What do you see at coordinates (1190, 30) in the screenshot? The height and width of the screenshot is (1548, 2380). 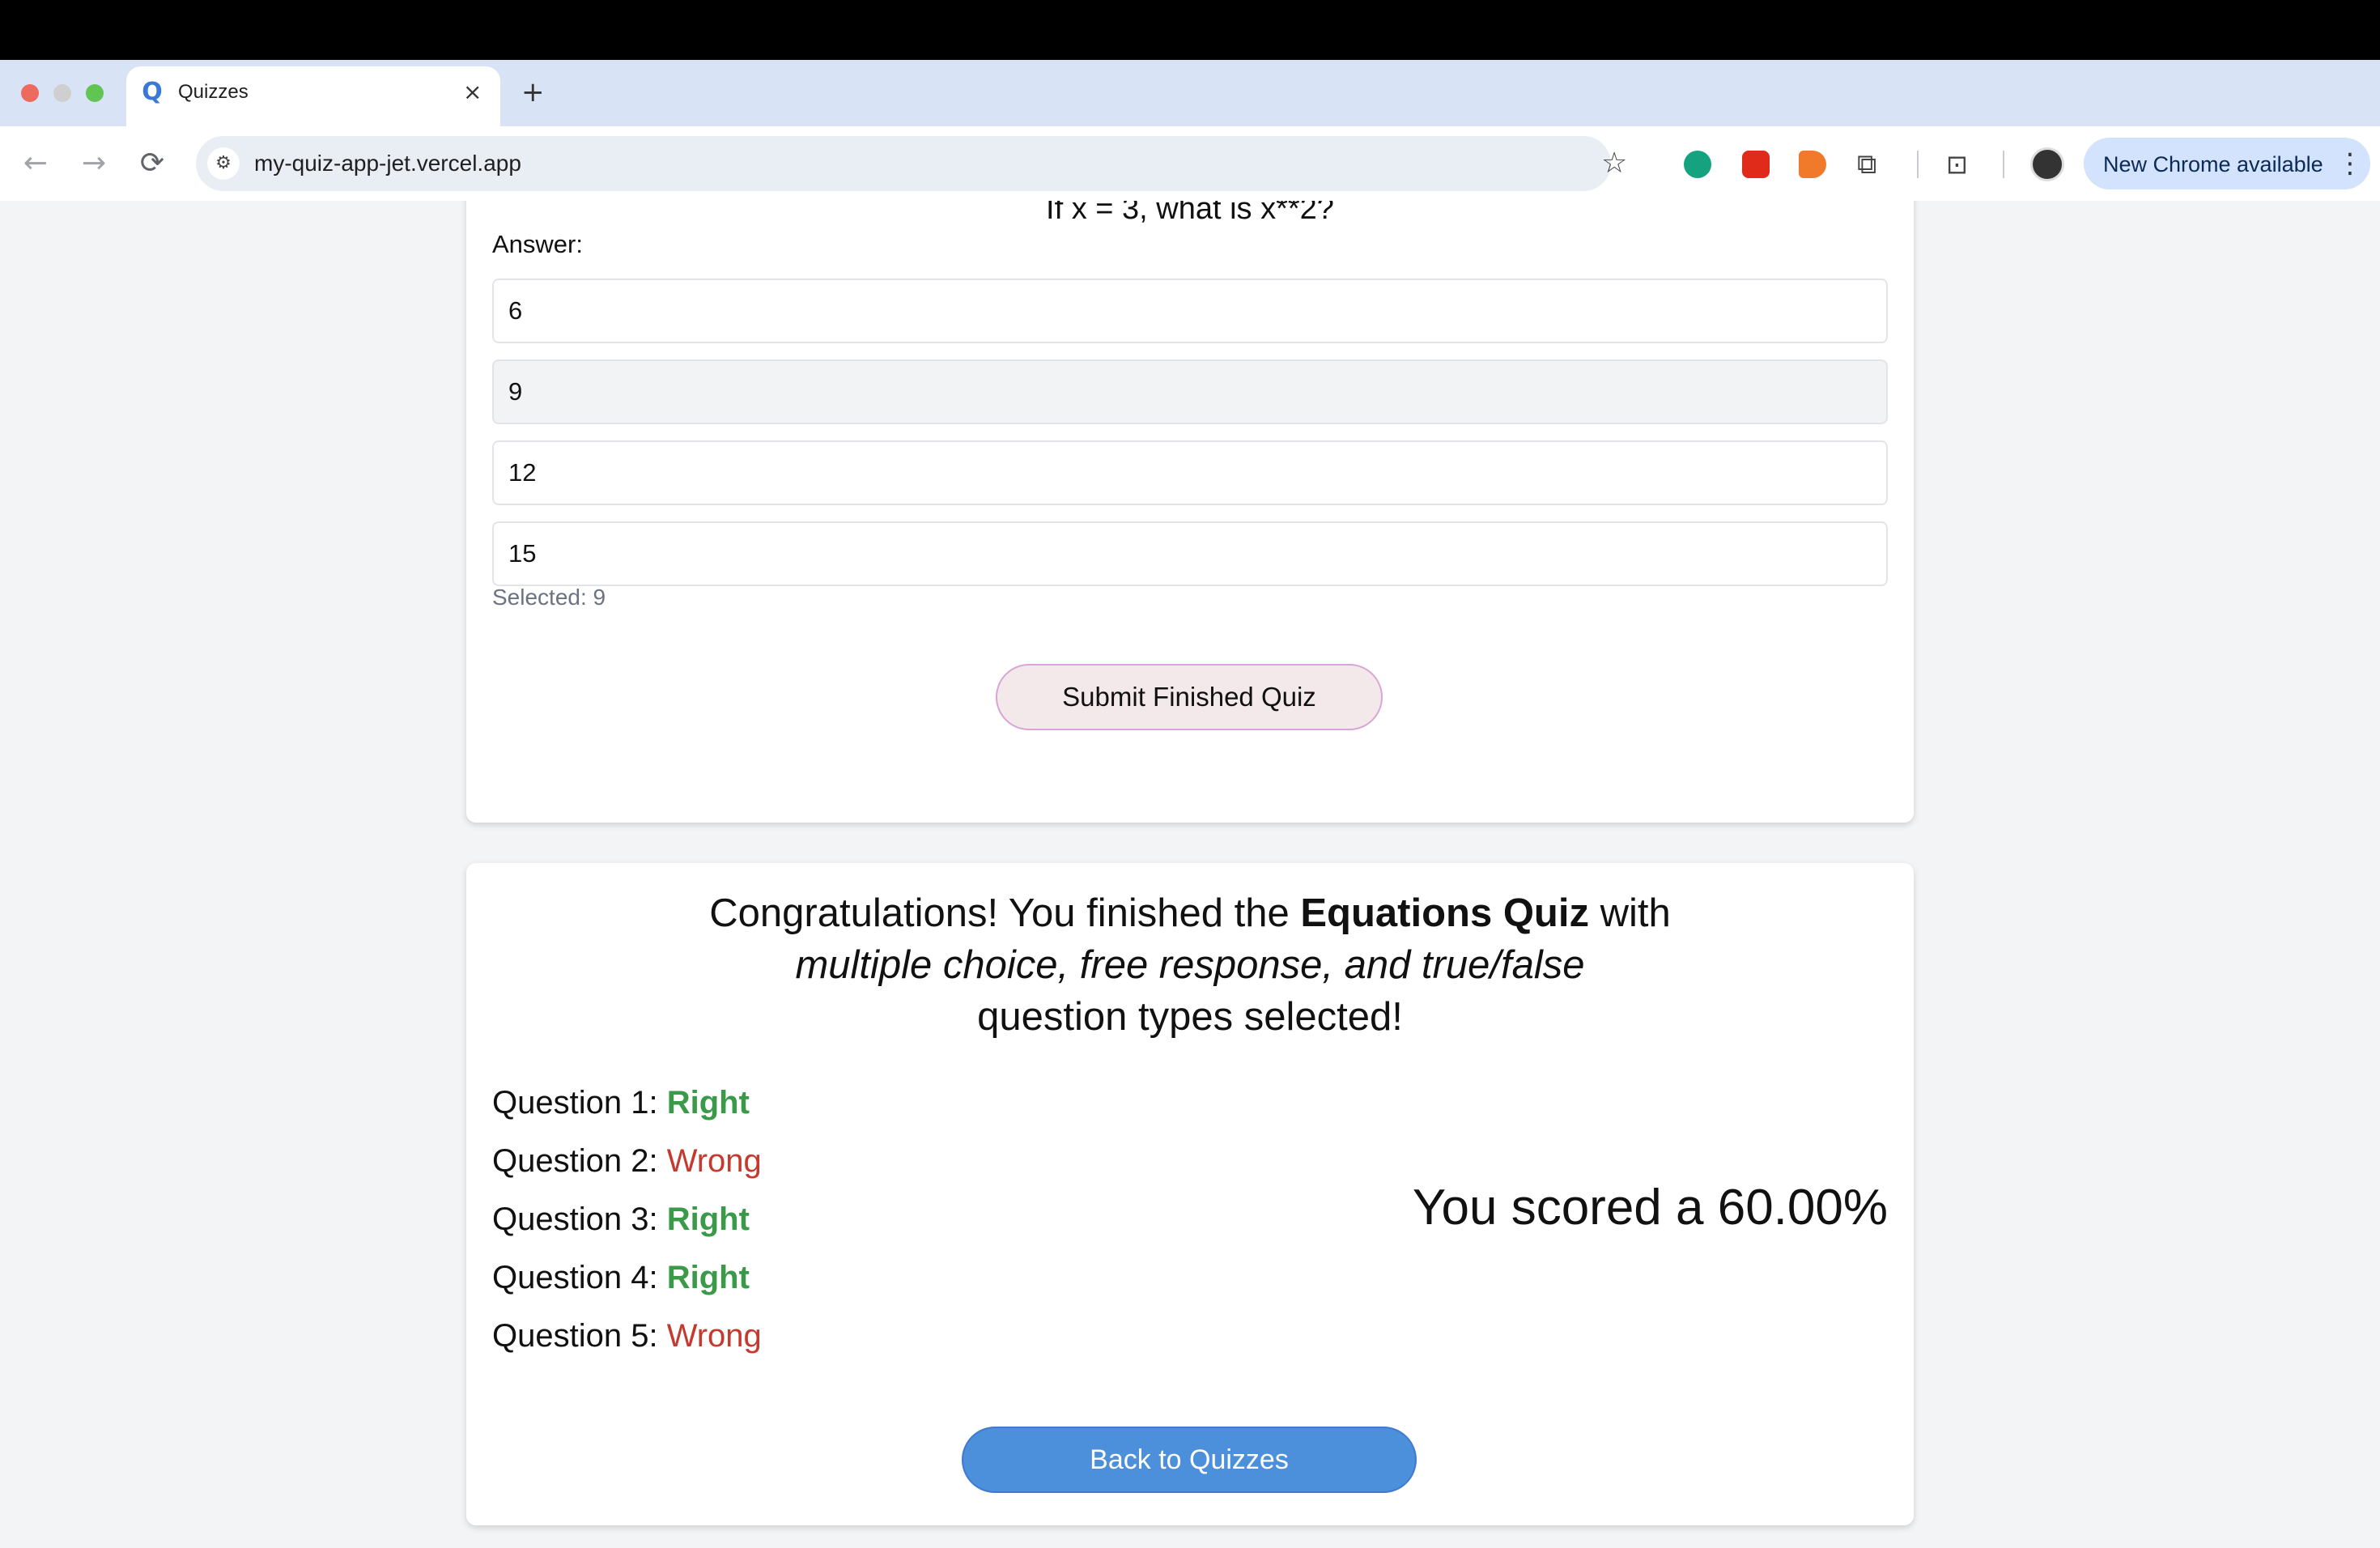 I see `screen-top-bar` at bounding box center [1190, 30].